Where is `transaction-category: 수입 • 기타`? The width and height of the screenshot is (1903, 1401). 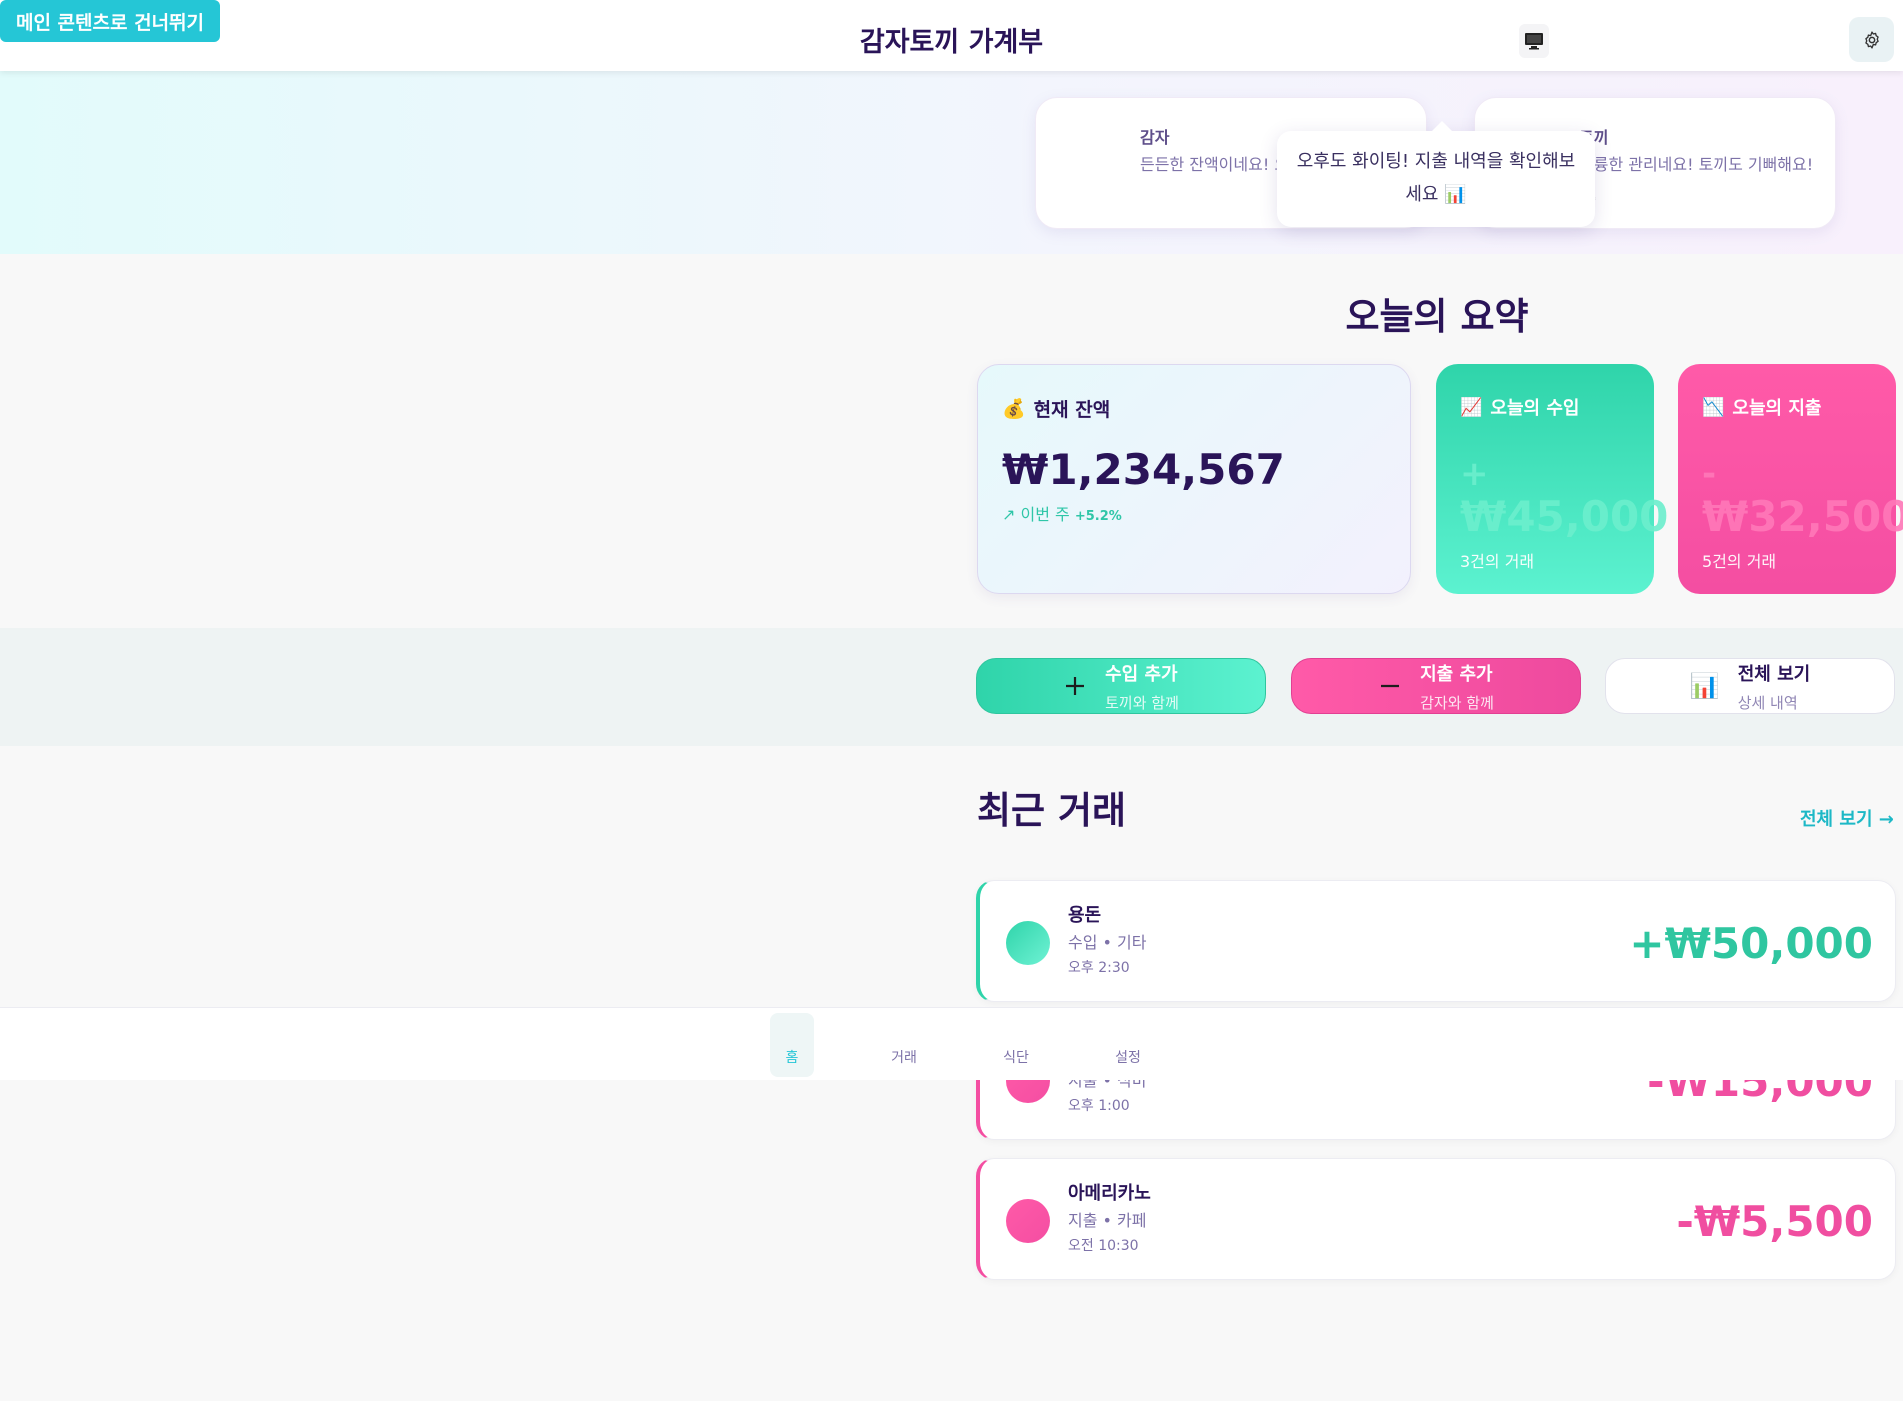 transaction-category: 수입 • 기타 is located at coordinates (1107, 942).